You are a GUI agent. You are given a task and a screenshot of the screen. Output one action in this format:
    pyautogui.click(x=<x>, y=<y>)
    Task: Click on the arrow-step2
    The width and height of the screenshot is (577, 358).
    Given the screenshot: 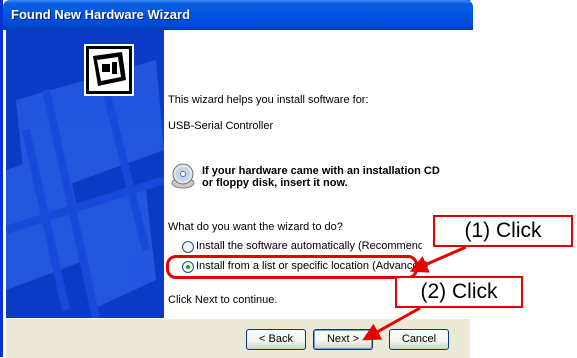 What is the action you would take?
    pyautogui.click(x=391, y=323)
    